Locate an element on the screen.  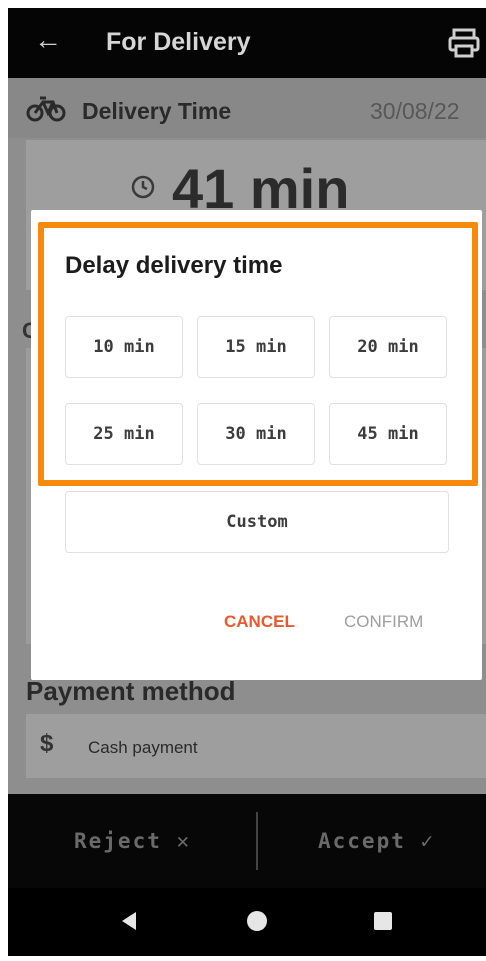
system-nav-bar is located at coordinates (247, 922).